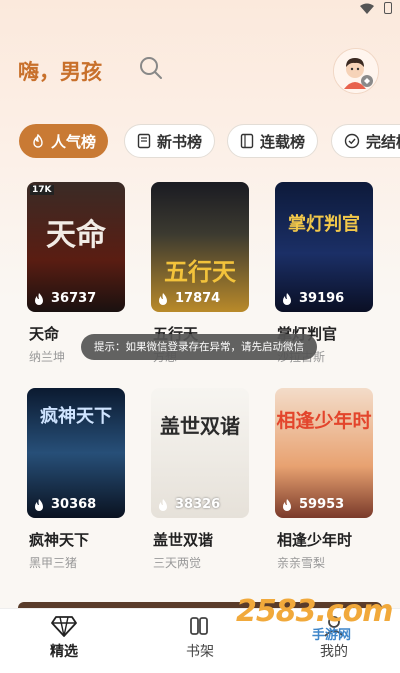 The height and width of the screenshot is (673, 400). I want to click on watermark-sub: 手游网, so click(332, 635).